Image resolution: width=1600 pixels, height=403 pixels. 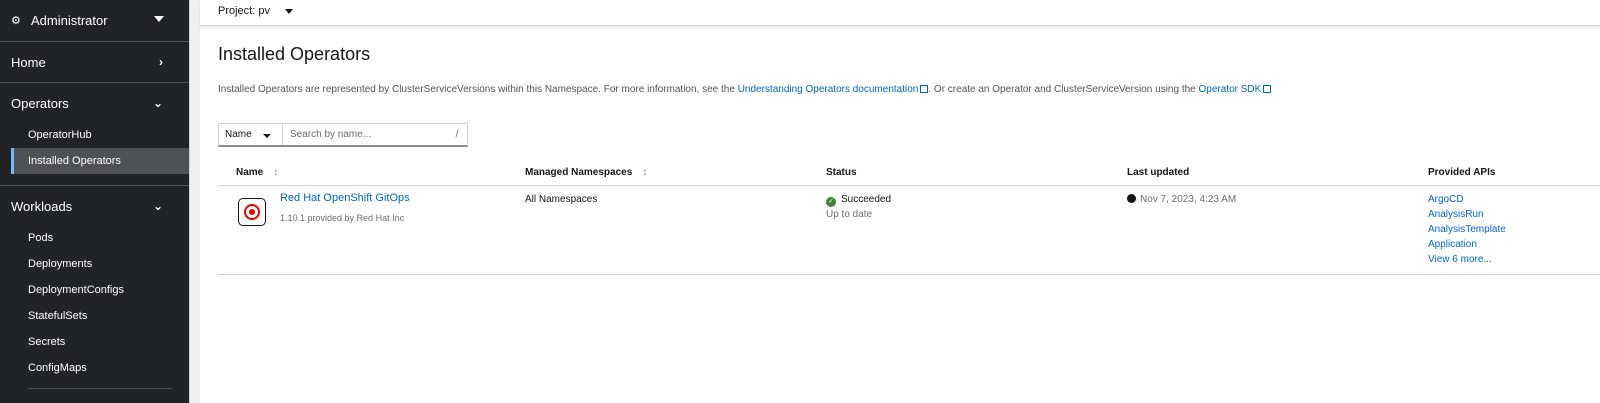 I want to click on status: ✓ Succeeded, so click(x=858, y=200).